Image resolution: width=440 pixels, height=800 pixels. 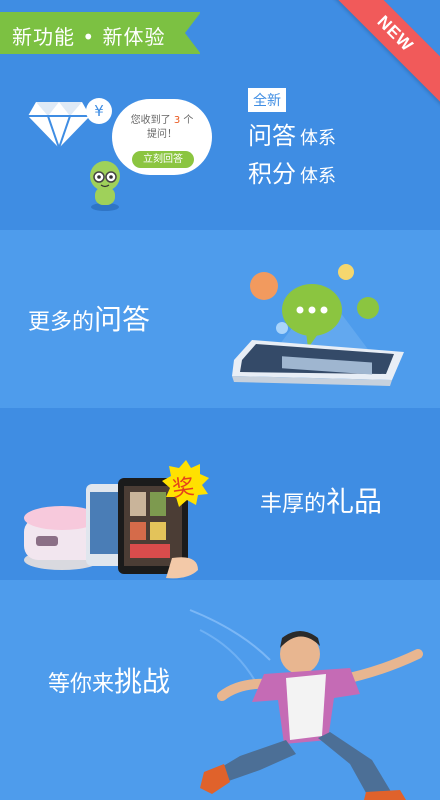 I want to click on system-label: 体系, so click(x=318, y=138).